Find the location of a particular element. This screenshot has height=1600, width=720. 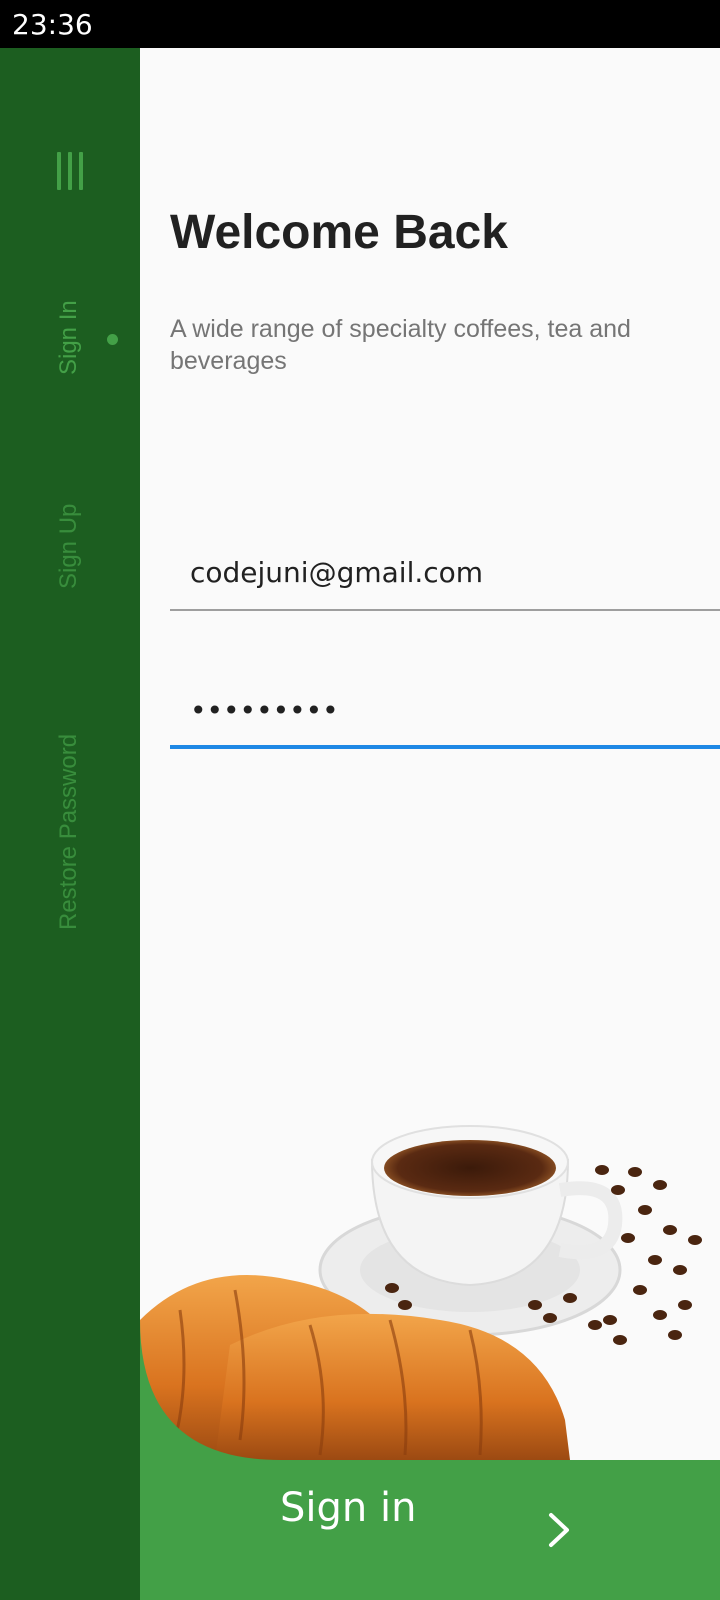

email-field is located at coordinates (445, 574).